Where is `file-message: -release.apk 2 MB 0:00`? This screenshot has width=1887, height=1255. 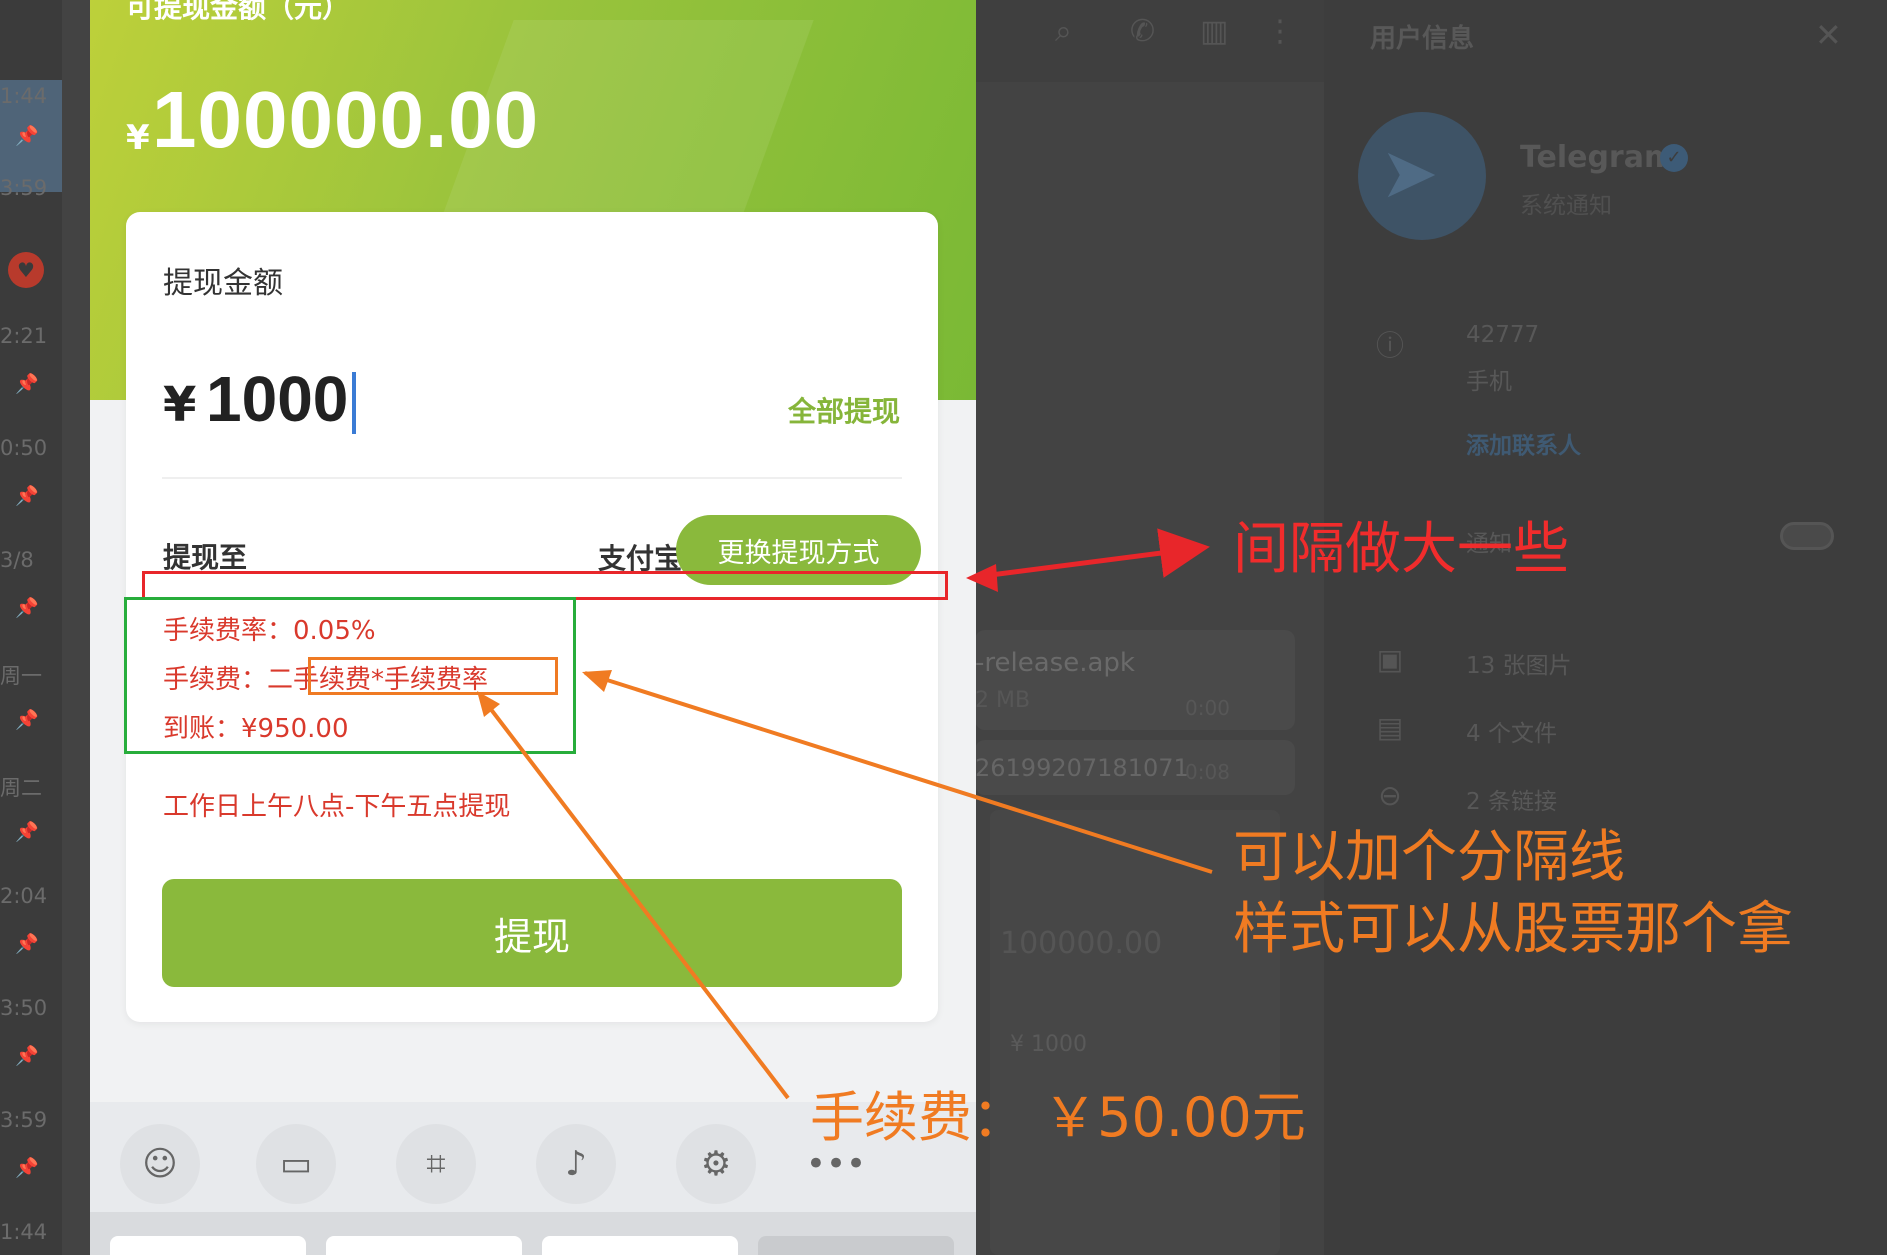
file-message: -release.apk 2 MB 0:00 is located at coordinates (1135, 680).